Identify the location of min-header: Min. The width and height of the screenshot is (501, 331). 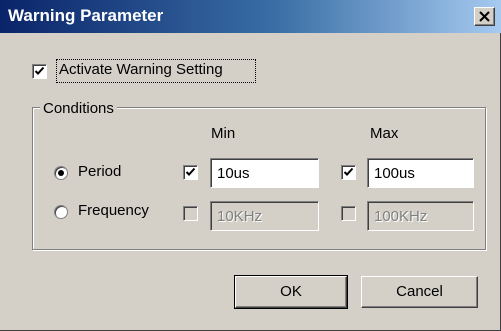
(223, 133).